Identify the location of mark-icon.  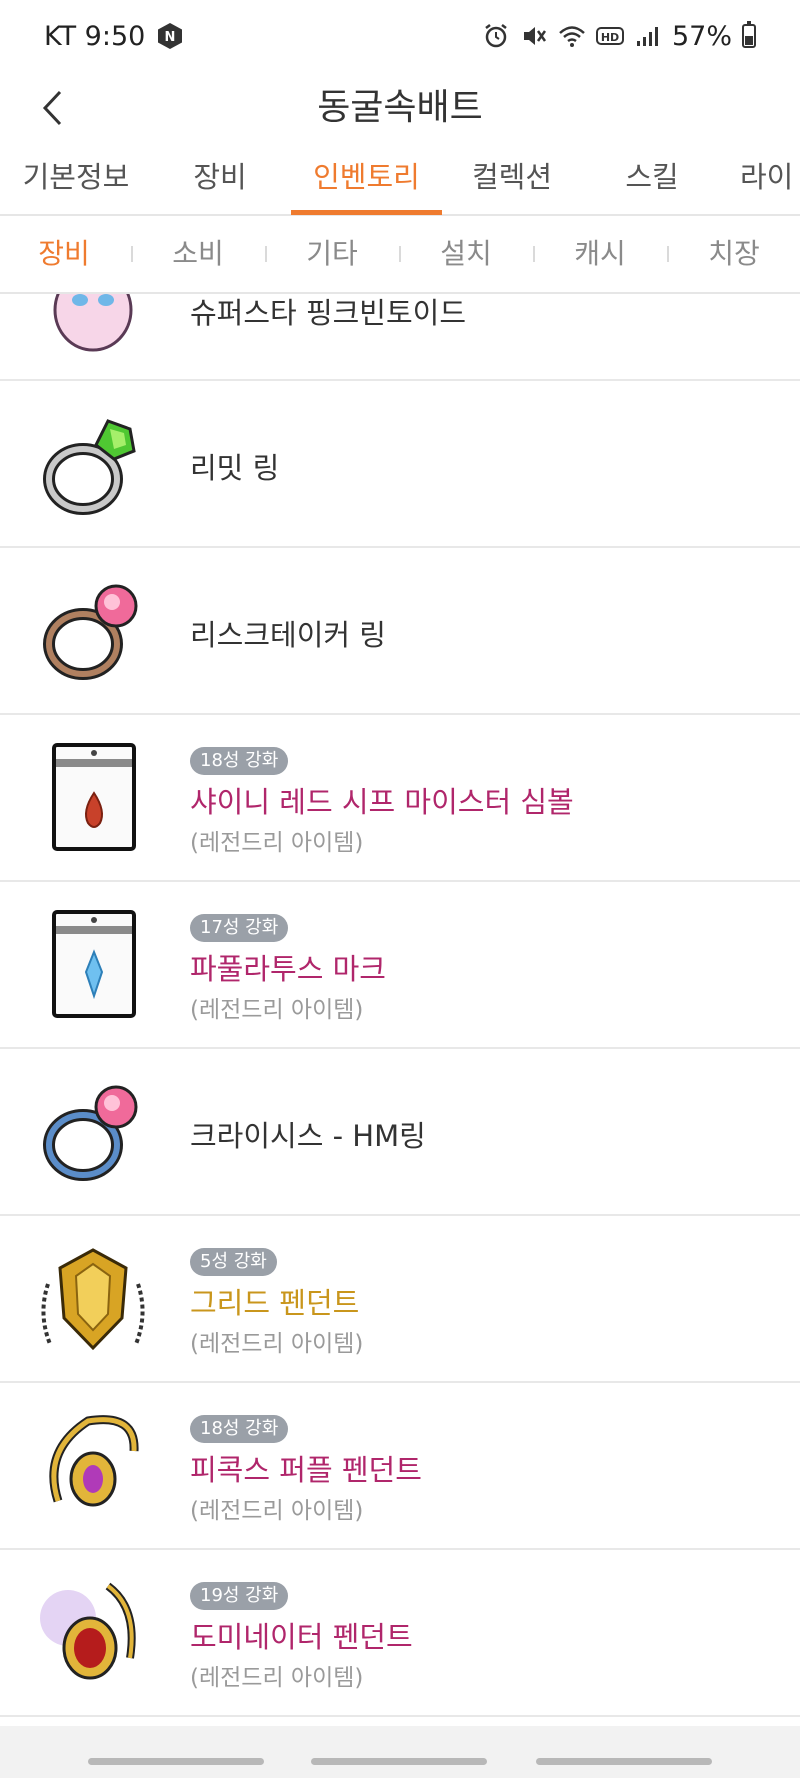
(94, 964).